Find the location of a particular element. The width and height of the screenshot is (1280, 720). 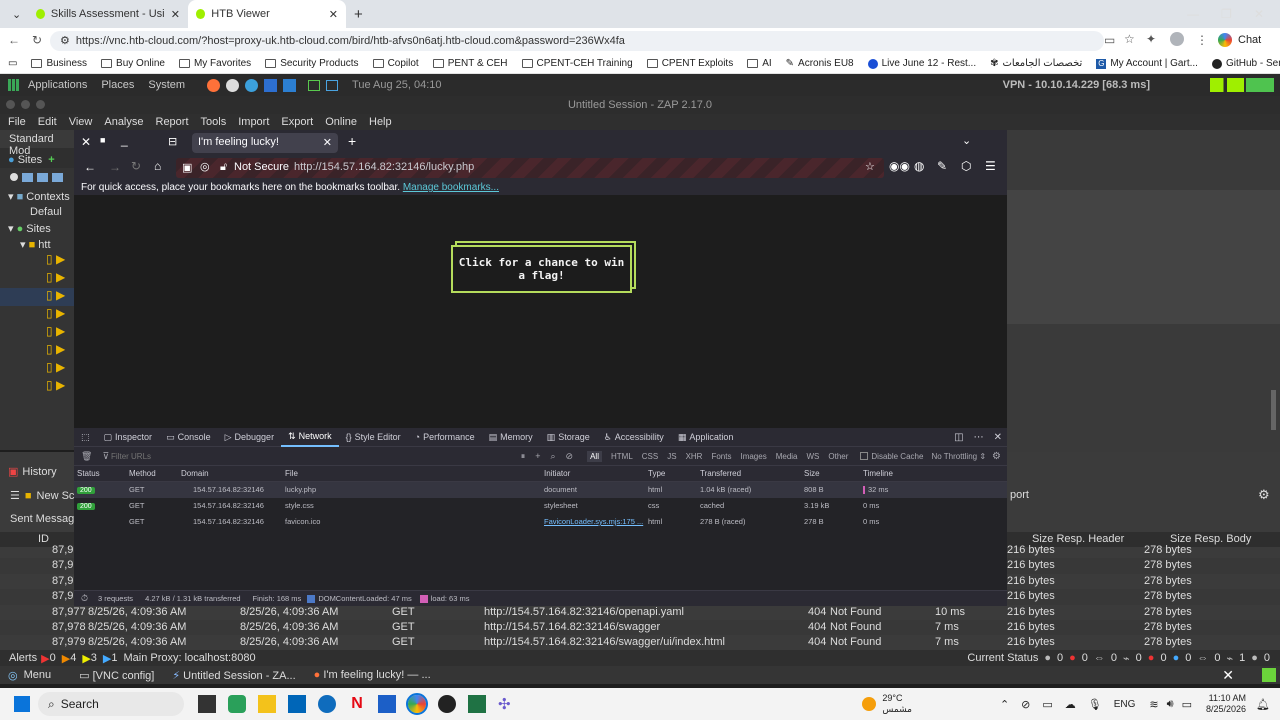

bookmark-arabic: ✾ تخصصات الجامعات is located at coordinates (1036, 63).